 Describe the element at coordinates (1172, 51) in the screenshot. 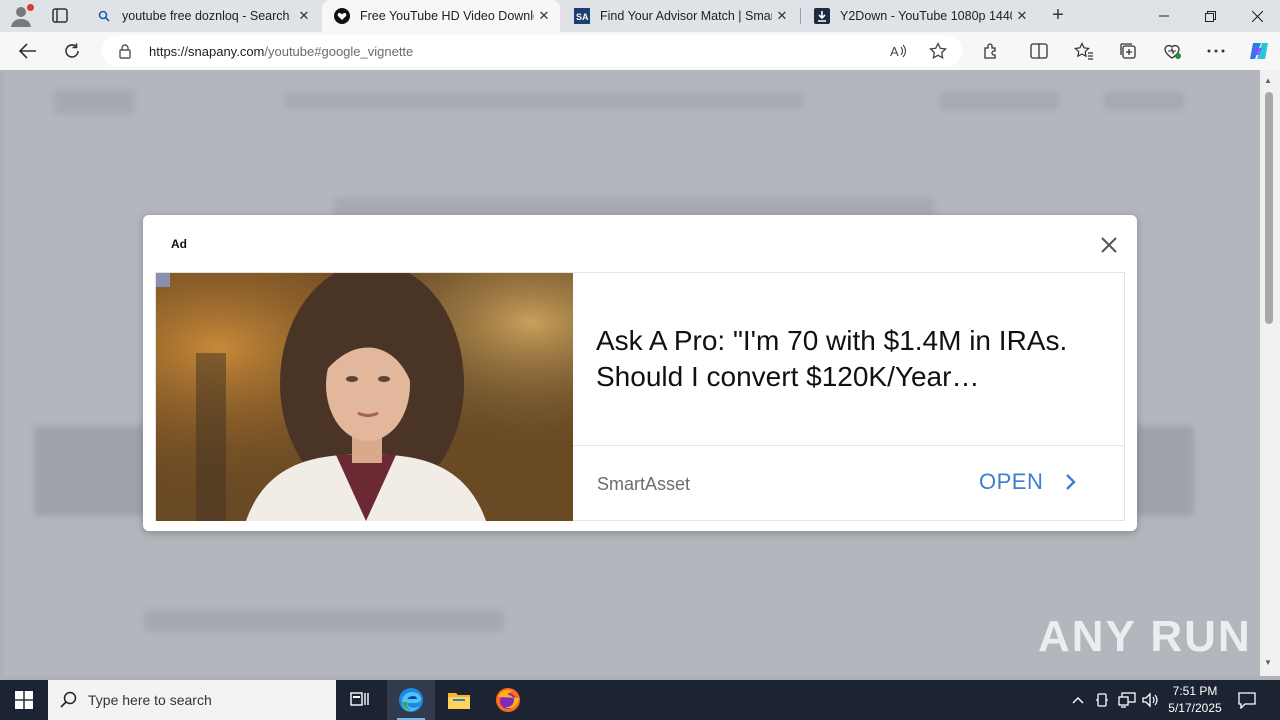

I see `browser-essentials-icon` at that location.